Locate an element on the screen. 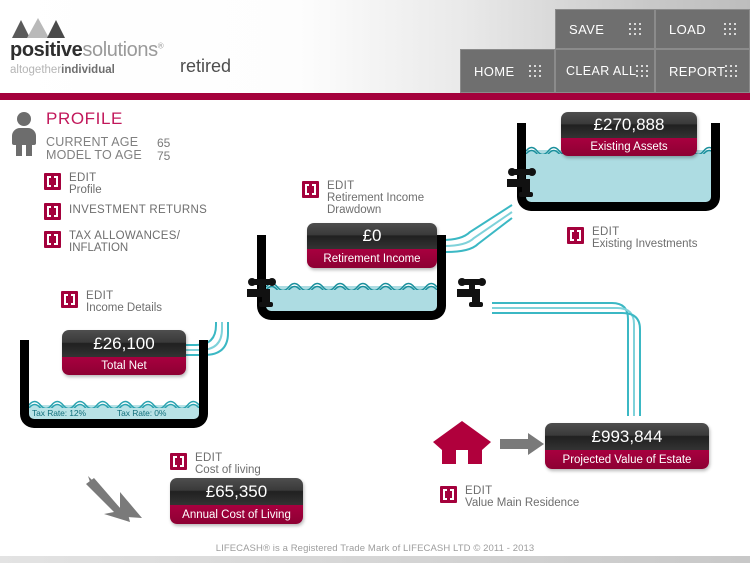 The image size is (750, 563). report-button-label: REPORT is located at coordinates (697, 71).